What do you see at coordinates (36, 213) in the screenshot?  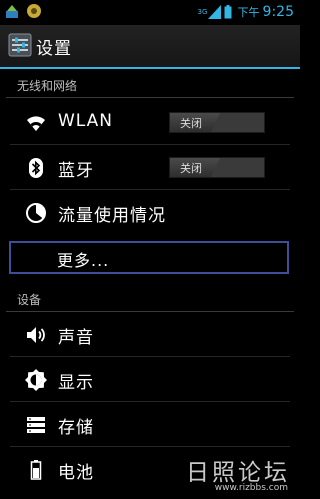 I see `data-usage-icon` at bounding box center [36, 213].